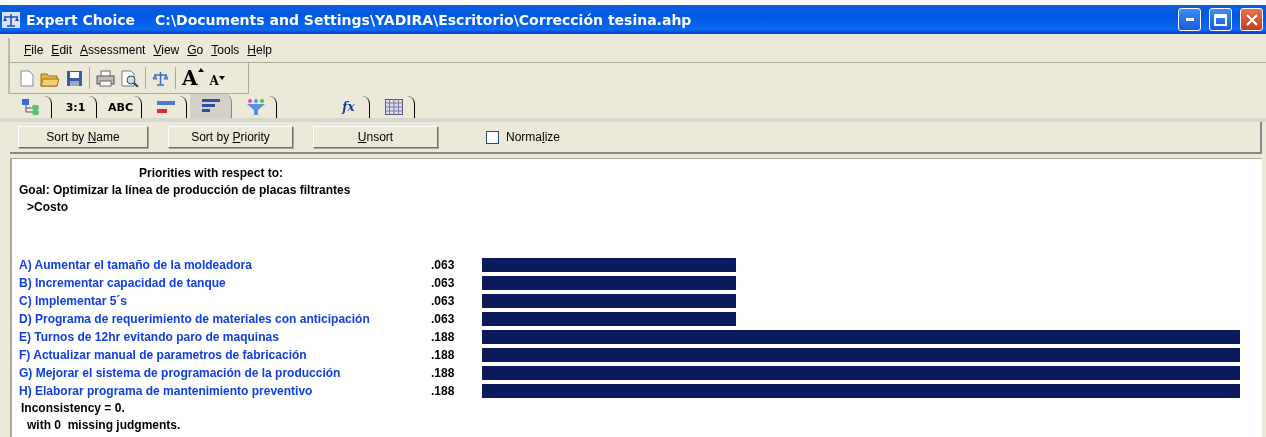  Describe the element at coordinates (165, 107) in the screenshot. I see `bar-icon` at that location.